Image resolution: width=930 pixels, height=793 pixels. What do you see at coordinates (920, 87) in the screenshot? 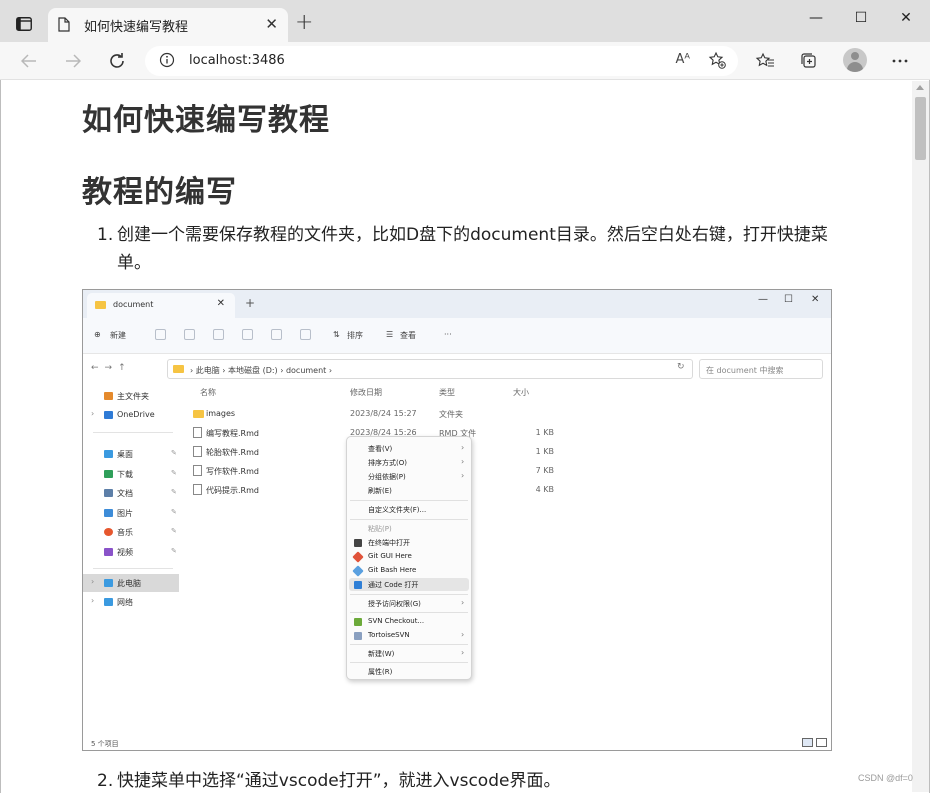
I see `scroll-up-icon` at bounding box center [920, 87].